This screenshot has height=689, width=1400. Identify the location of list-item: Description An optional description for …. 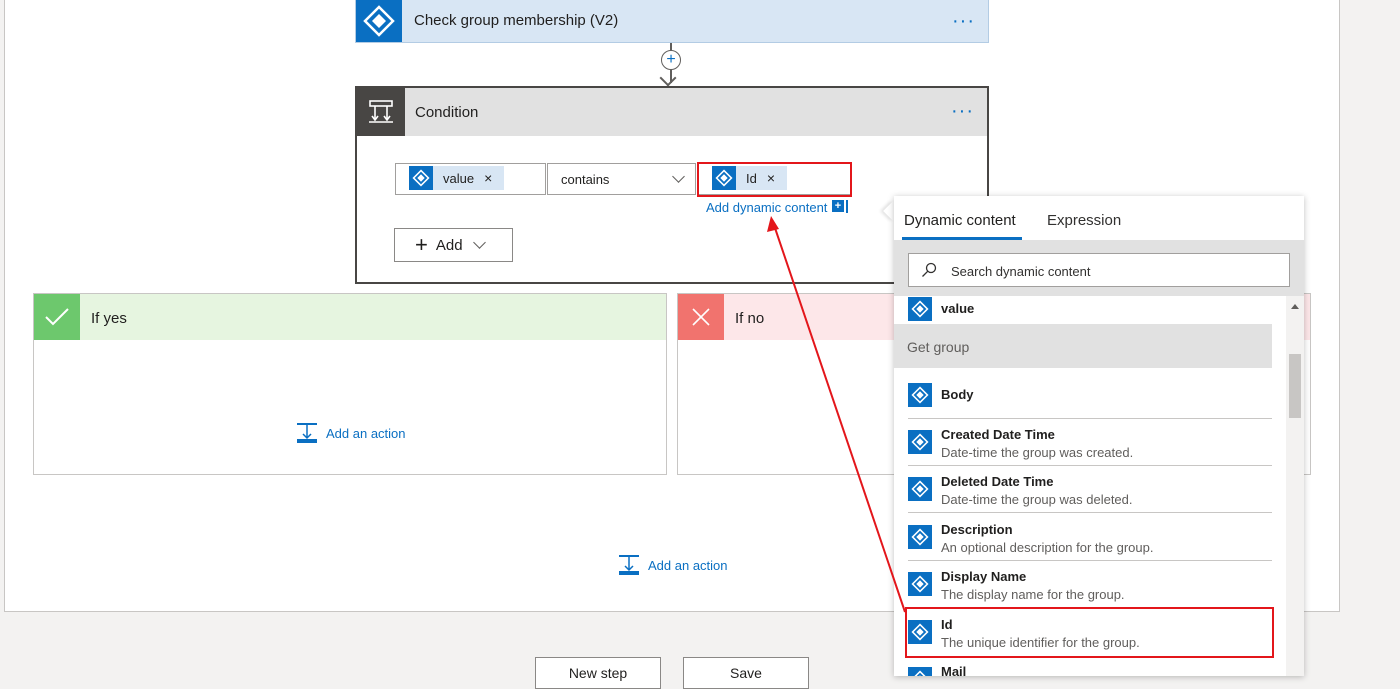
(1090, 537).